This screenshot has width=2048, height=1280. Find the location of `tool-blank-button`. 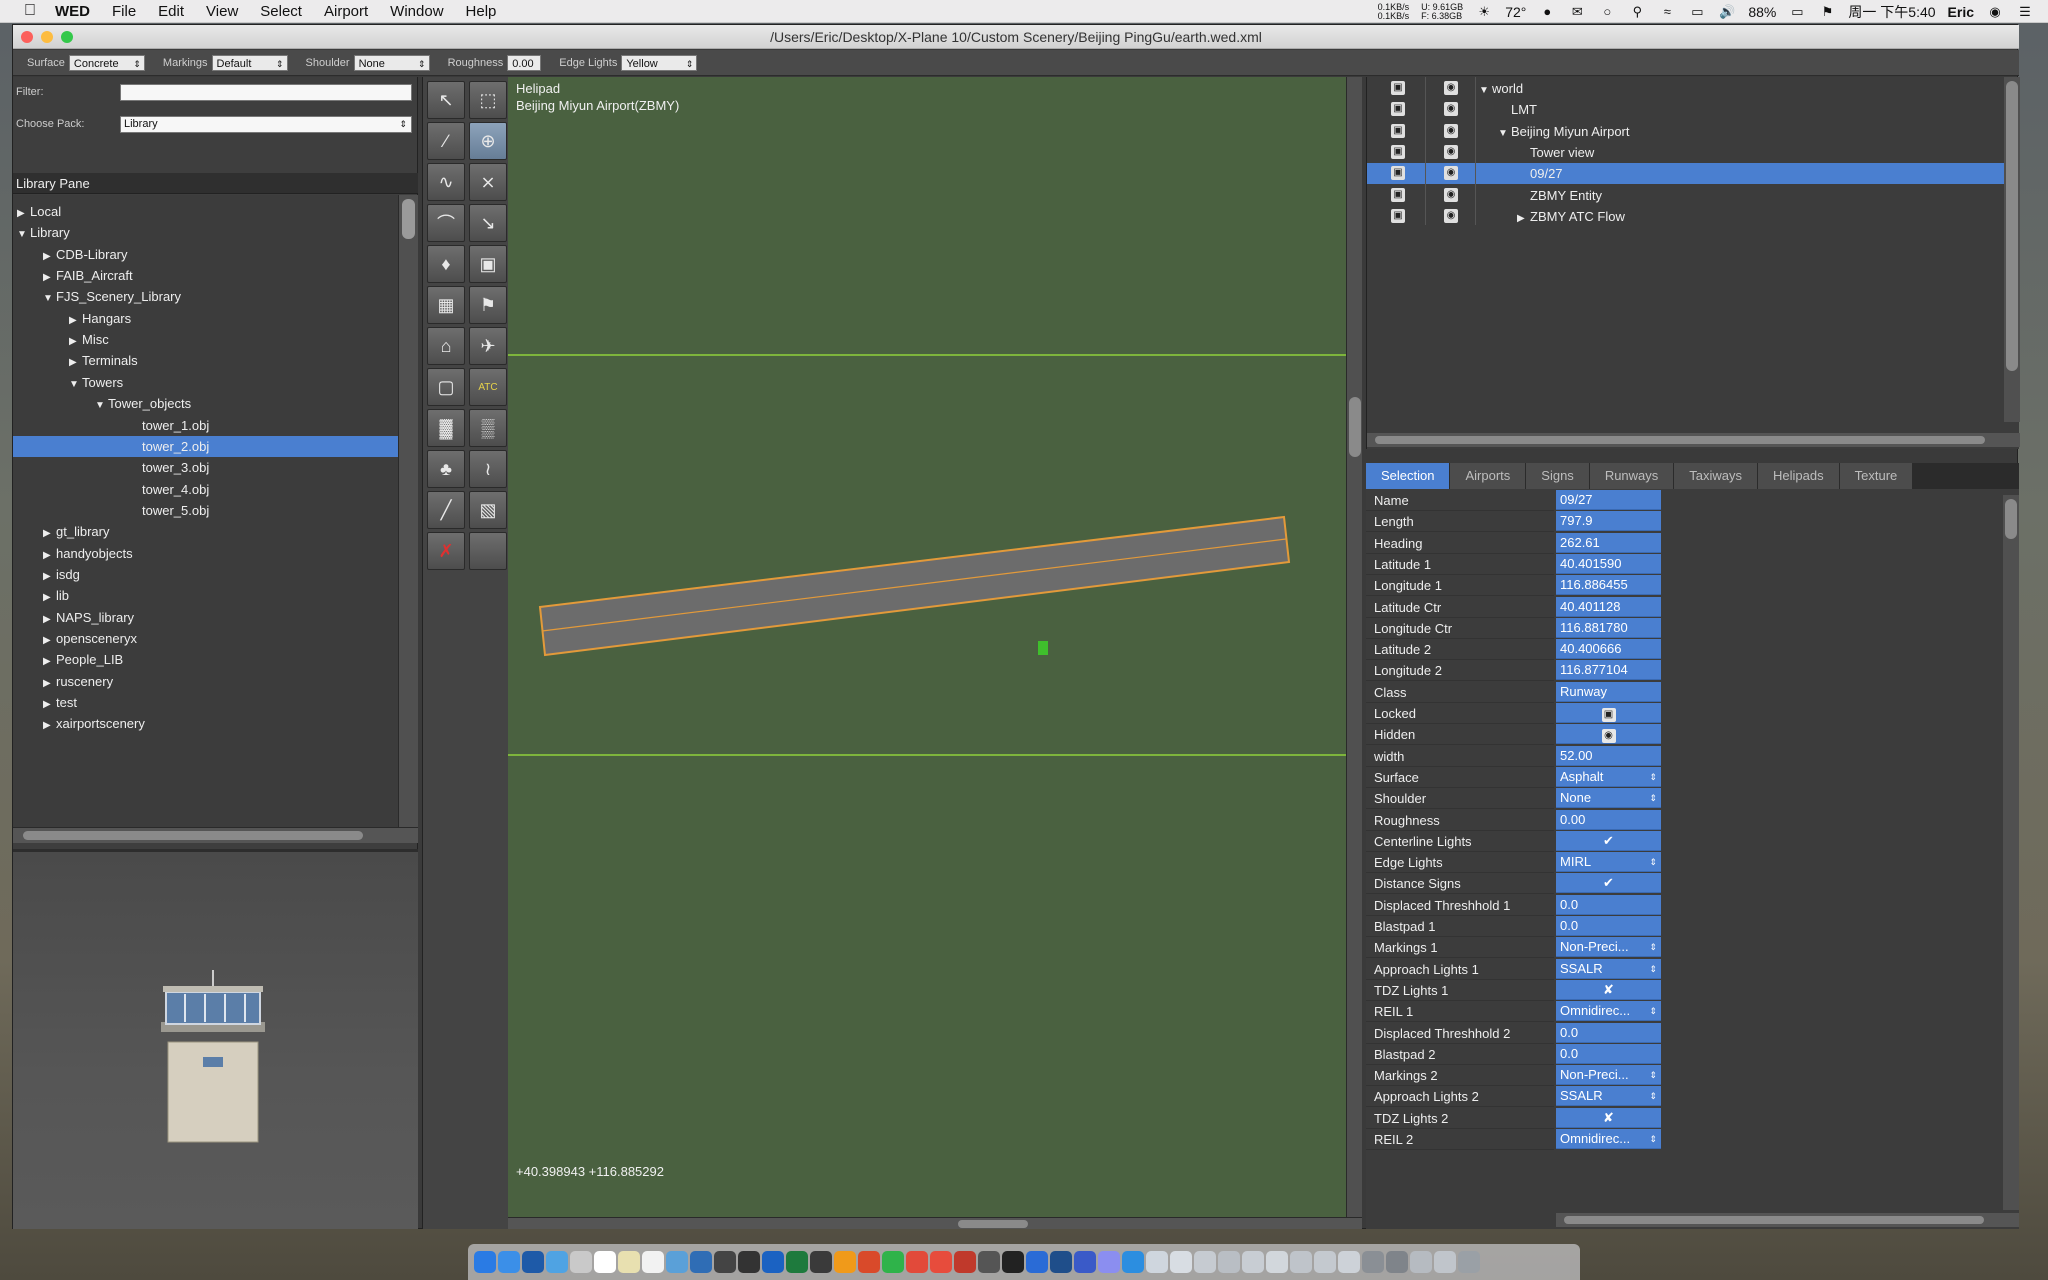

tool-blank-button is located at coordinates (488, 551).